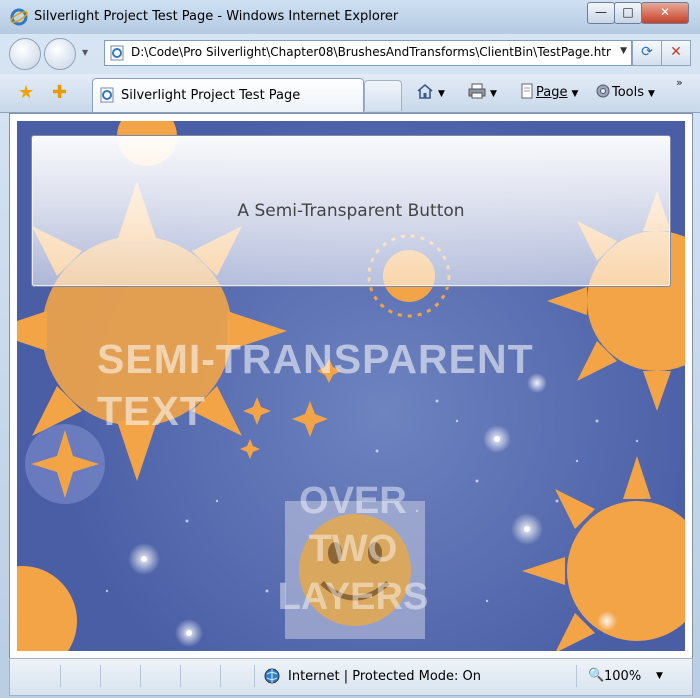  What do you see at coordinates (107, 95) in the screenshot?
I see `ie-tab-icon` at bounding box center [107, 95].